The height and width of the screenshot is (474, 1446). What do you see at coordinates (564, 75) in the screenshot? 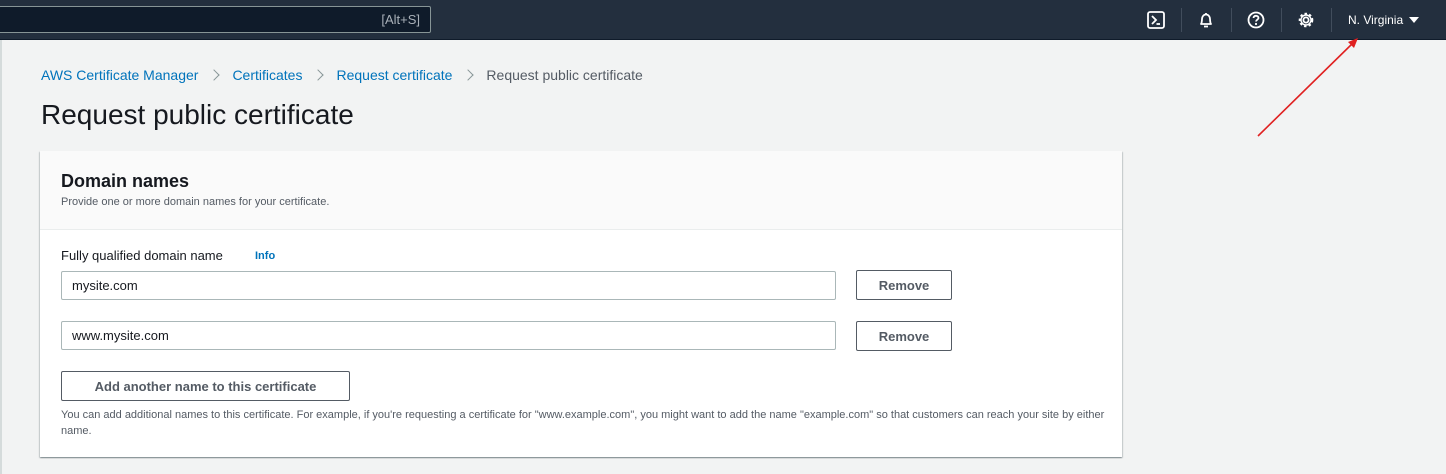
I see `breadcrumb-current: Request public certificate` at bounding box center [564, 75].